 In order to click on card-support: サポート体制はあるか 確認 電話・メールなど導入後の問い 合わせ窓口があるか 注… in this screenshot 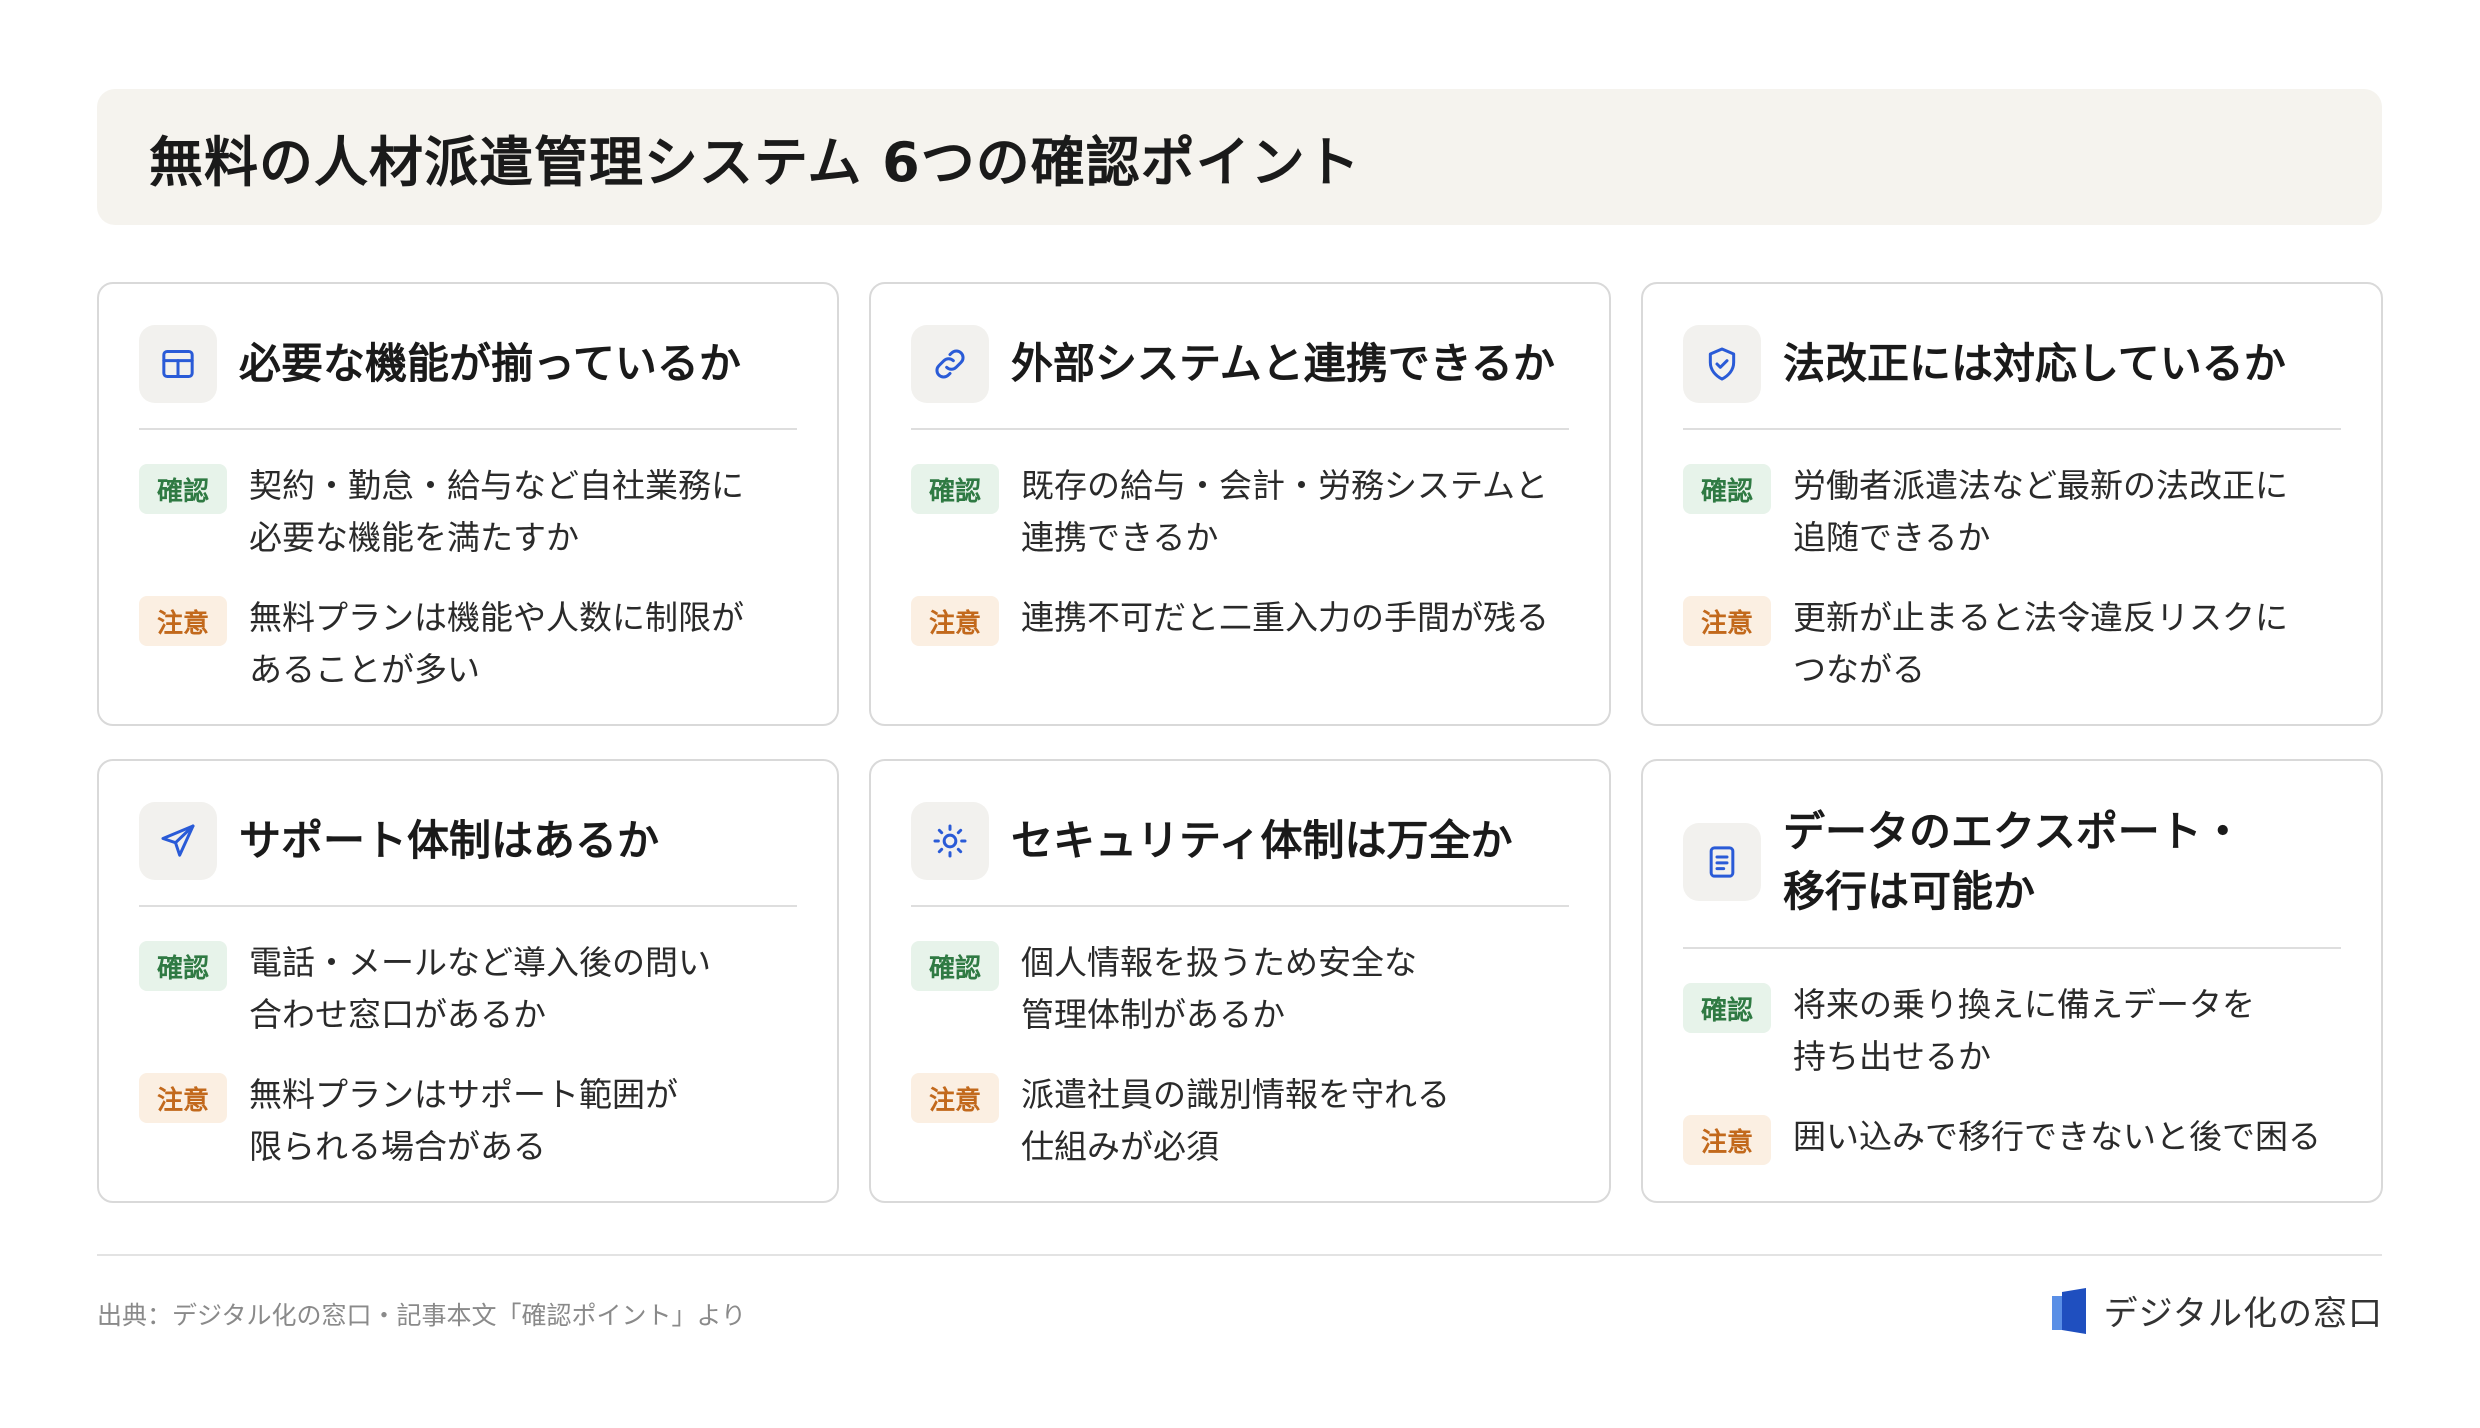, I will do `click(468, 981)`.